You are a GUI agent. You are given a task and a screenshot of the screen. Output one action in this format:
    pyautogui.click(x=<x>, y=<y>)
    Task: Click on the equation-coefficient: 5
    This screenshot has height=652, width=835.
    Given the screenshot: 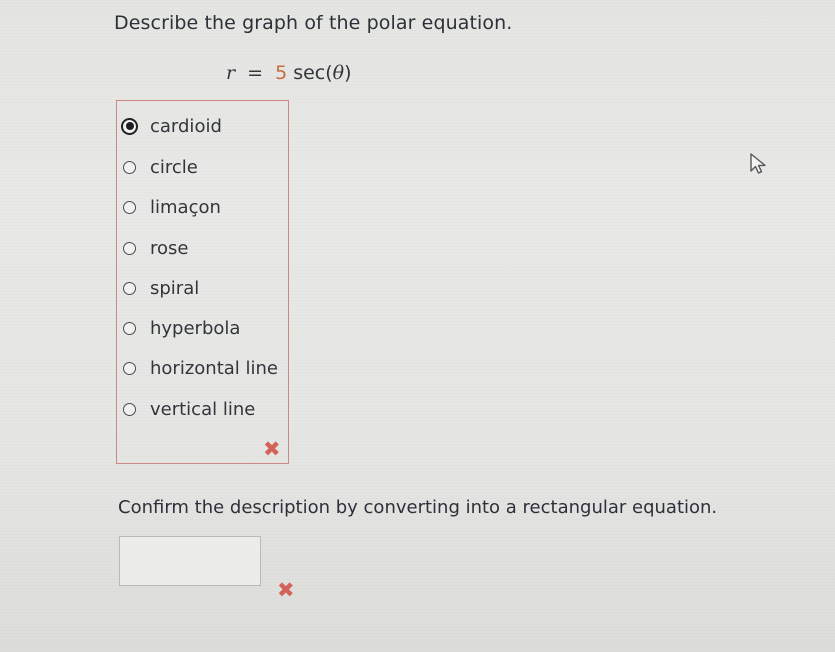 What is the action you would take?
    pyautogui.click(x=281, y=73)
    